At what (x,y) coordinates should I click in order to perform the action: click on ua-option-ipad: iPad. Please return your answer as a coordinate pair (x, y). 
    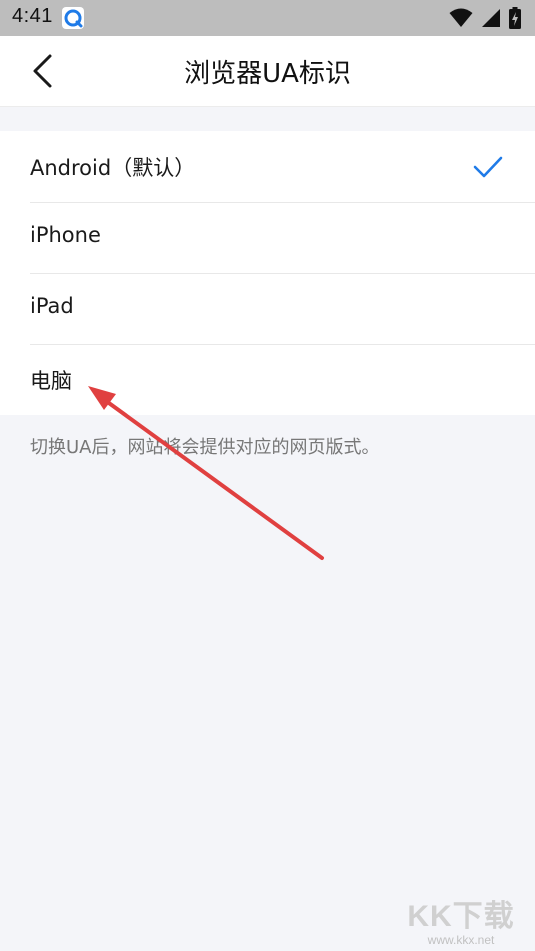
    Looking at the image, I should click on (267, 308).